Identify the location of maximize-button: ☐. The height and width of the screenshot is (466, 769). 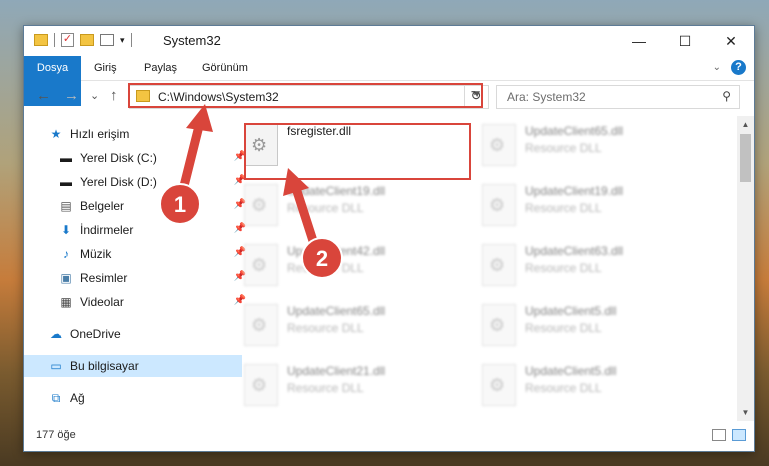
(685, 41).